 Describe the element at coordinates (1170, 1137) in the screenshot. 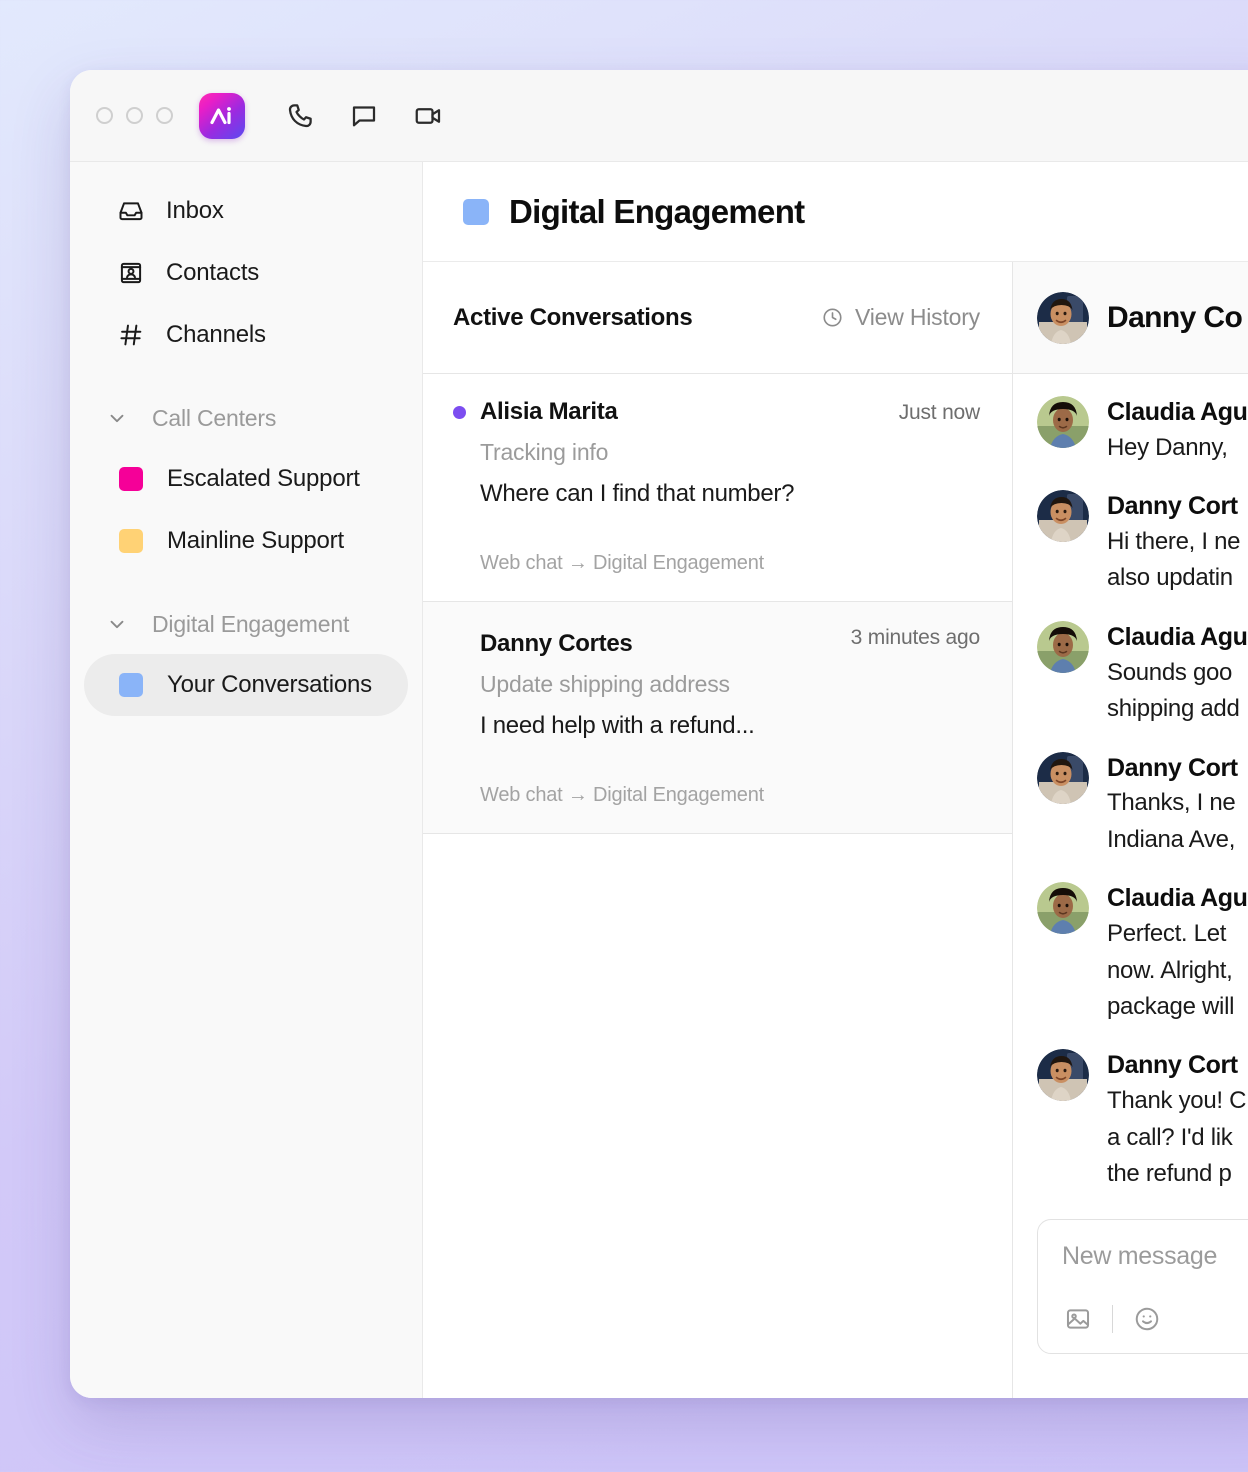

I see `message-text: a call? I'd lik` at that location.